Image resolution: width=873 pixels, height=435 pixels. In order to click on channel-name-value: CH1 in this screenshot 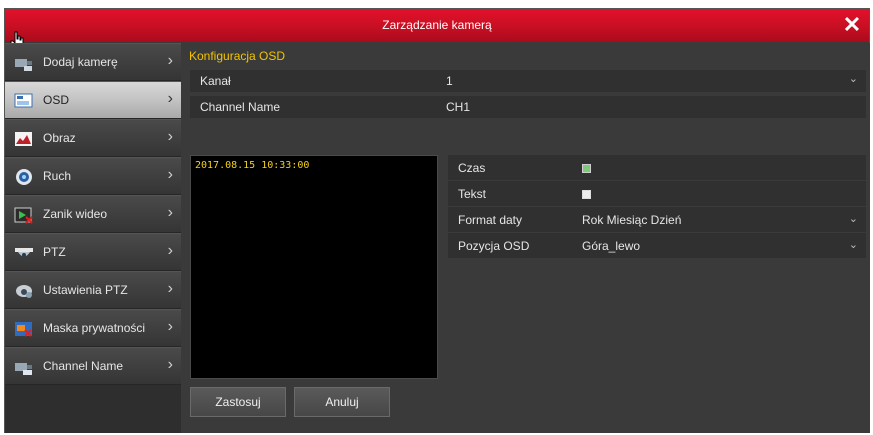, I will do `click(458, 107)`.